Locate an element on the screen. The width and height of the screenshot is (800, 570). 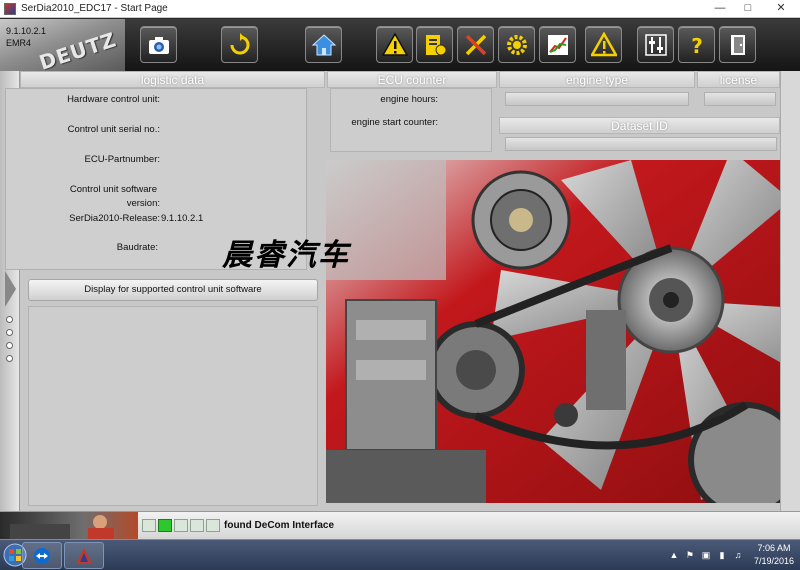
system-tray: ▲ ⚑ ▣ ▮ ♫ 7:06 AM 7/19/2016 is located at coordinates (731, 555).